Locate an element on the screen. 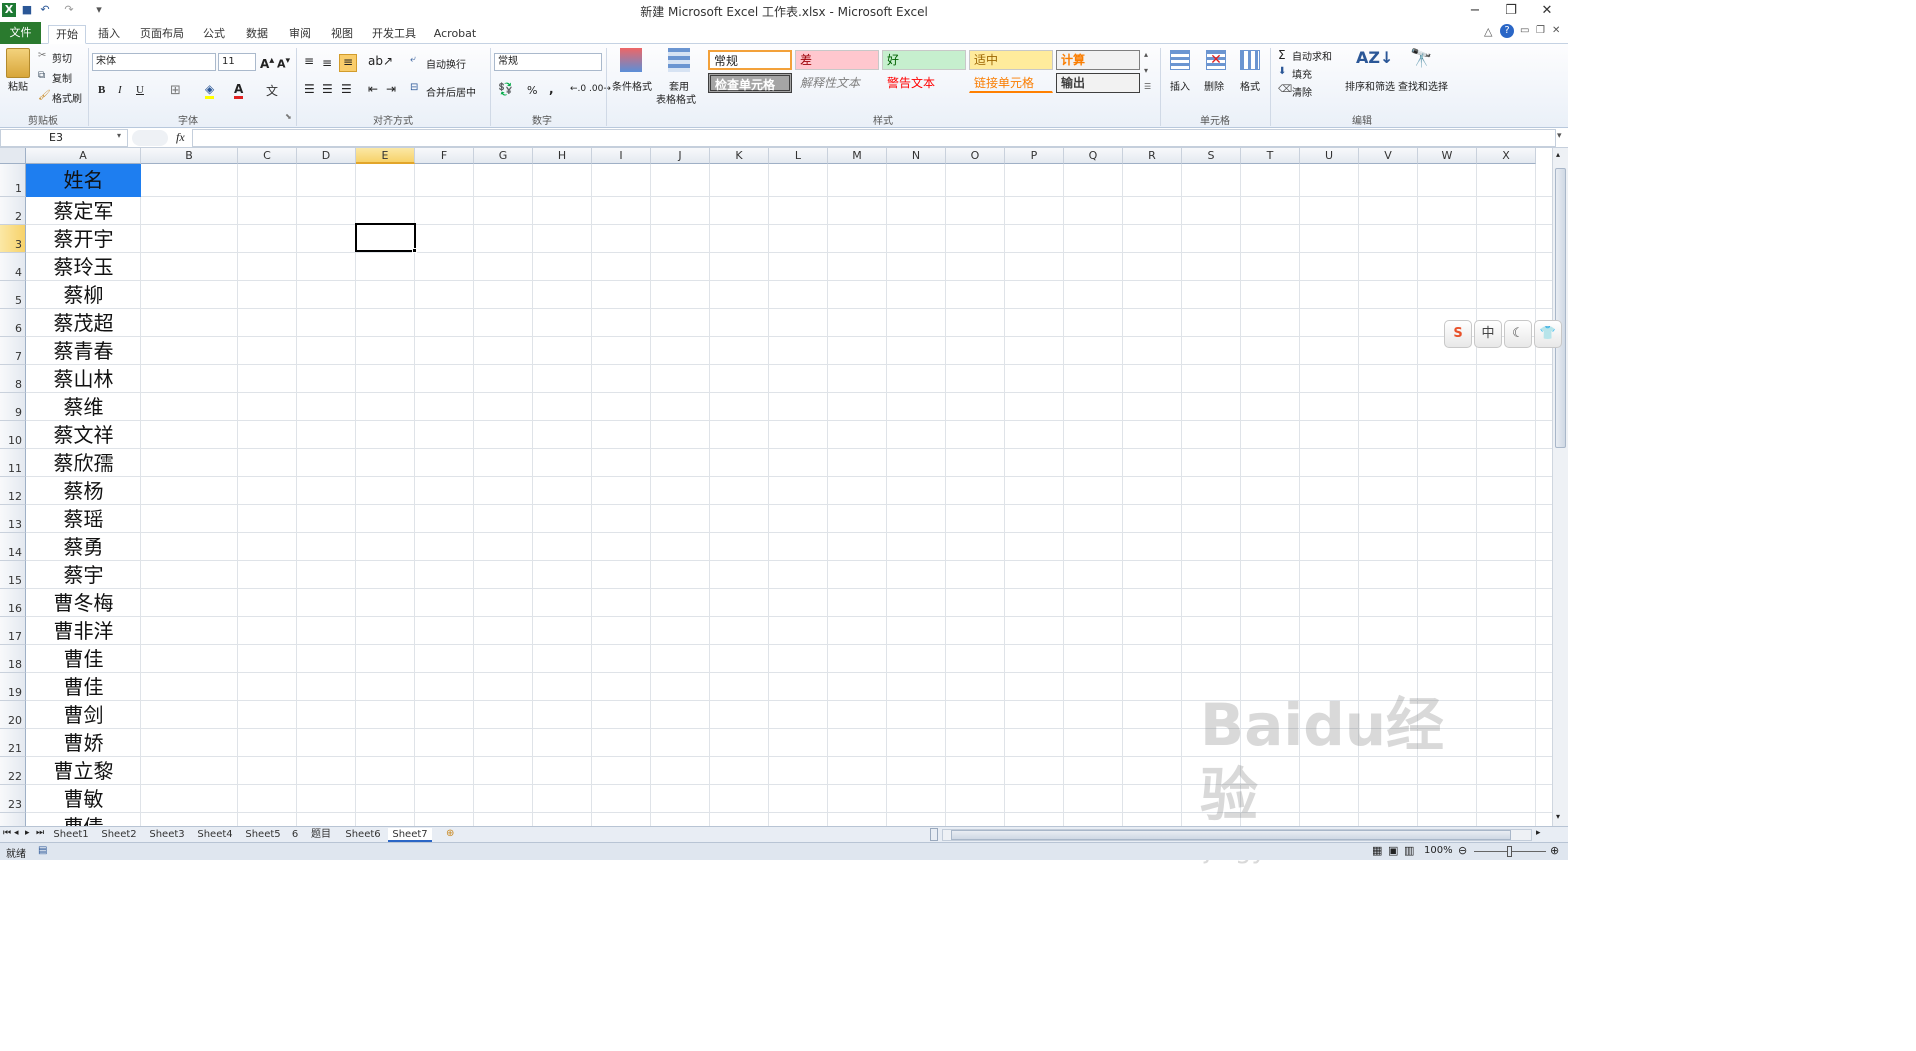 The image size is (1916, 1051). zoom-slider-thumb is located at coordinates (1509, 851).